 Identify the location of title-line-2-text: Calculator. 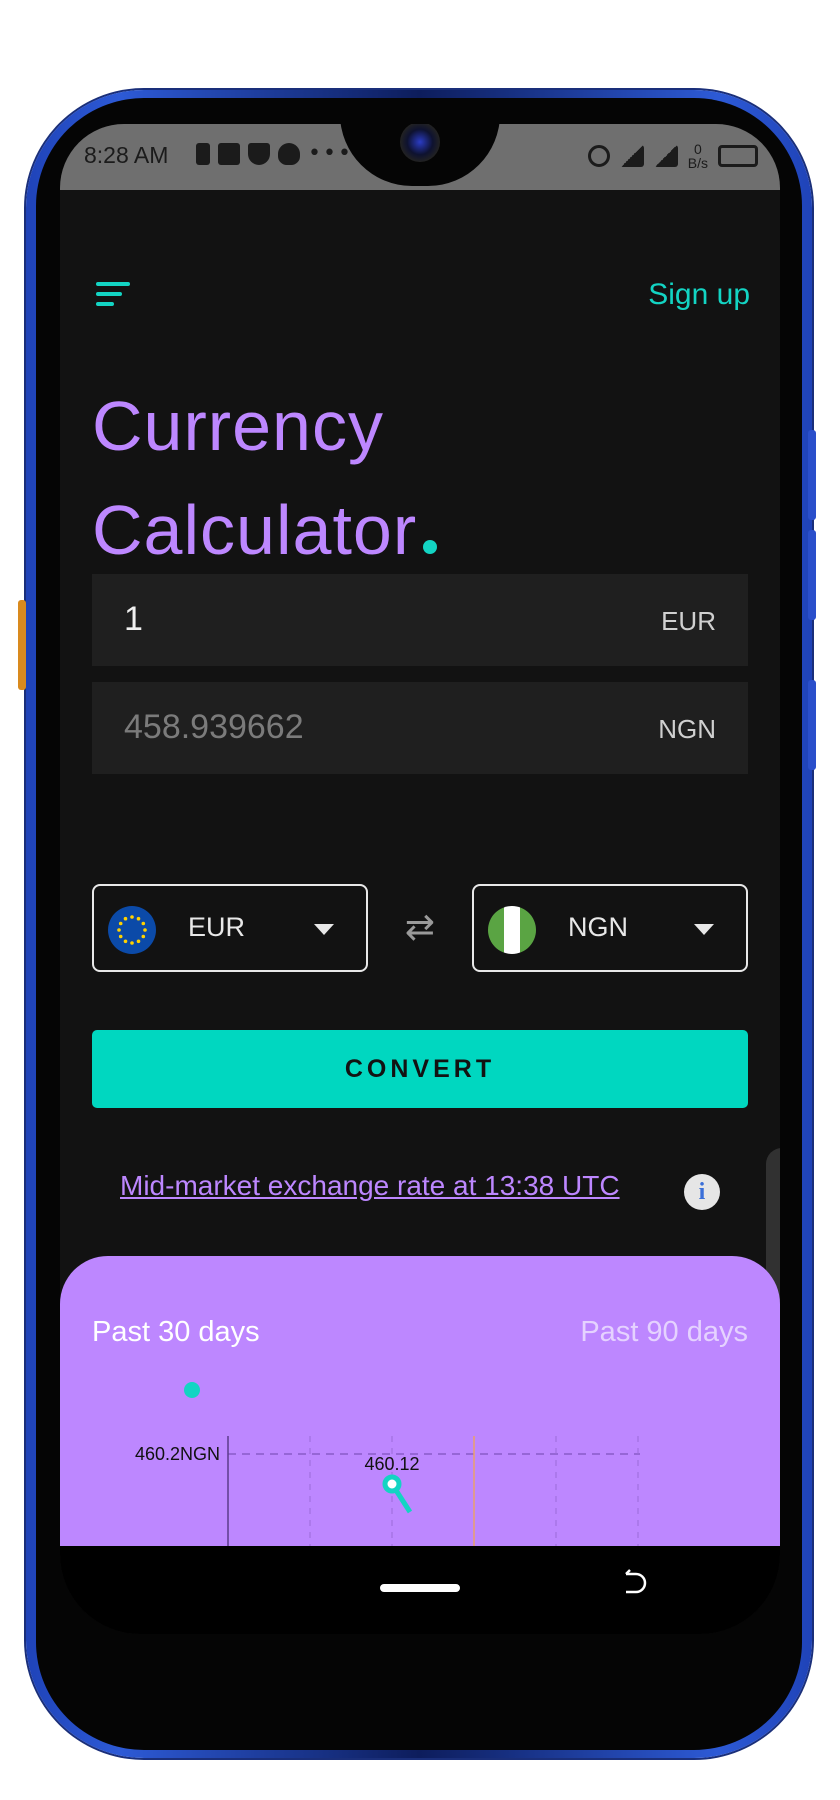
(255, 530).